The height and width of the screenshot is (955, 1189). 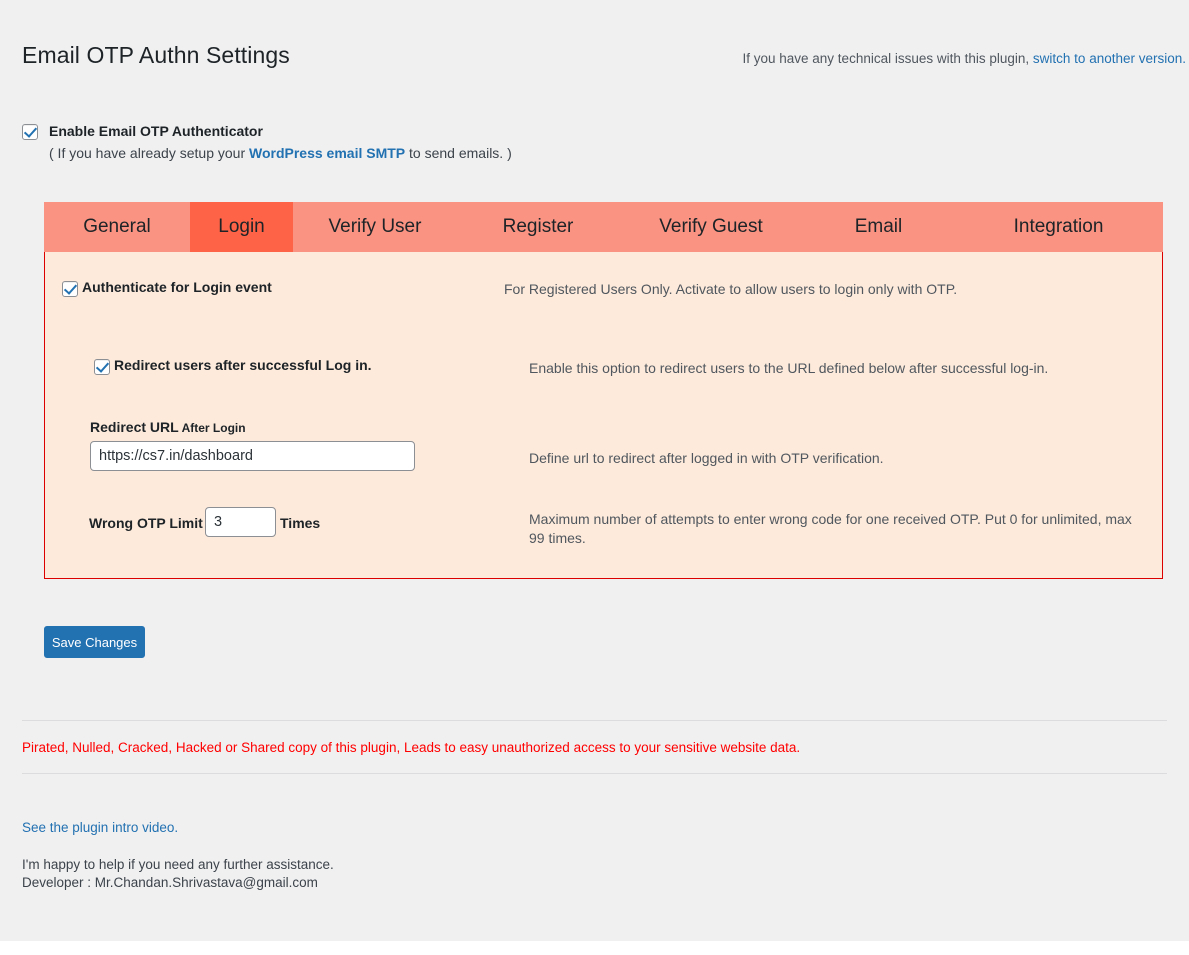 I want to click on wrong-otp-limit-label: Wrong OTP Limit, so click(x=146, y=523).